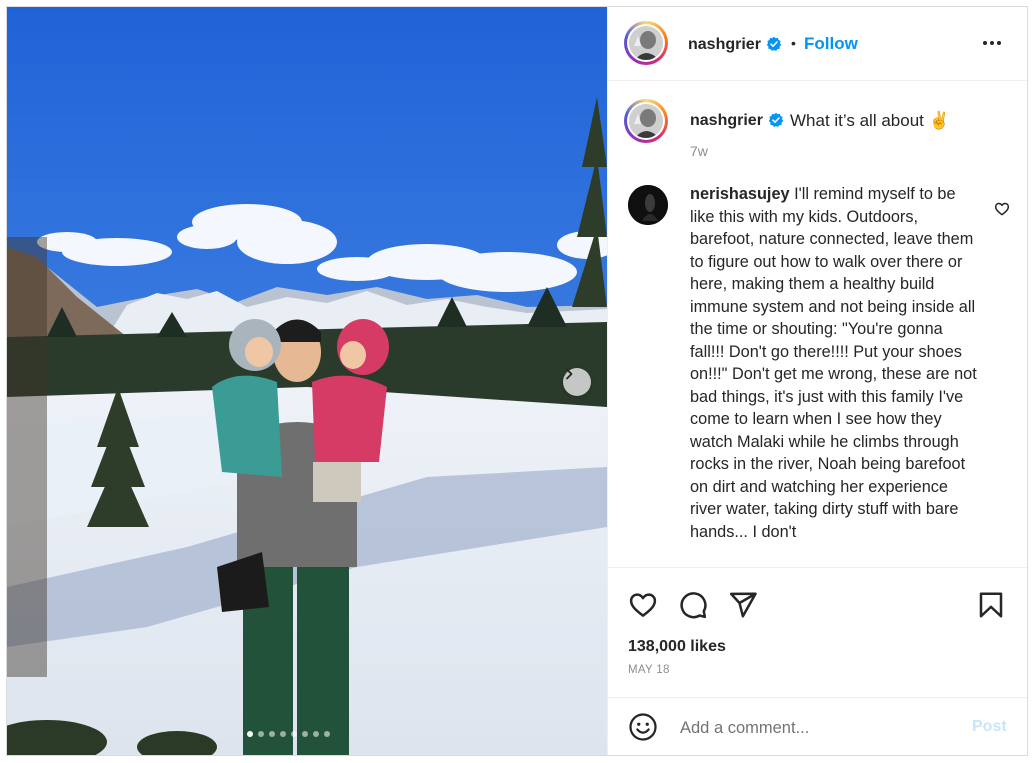  Describe the element at coordinates (699, 151) in the screenshot. I see `caption-timestamp: 7w` at that location.